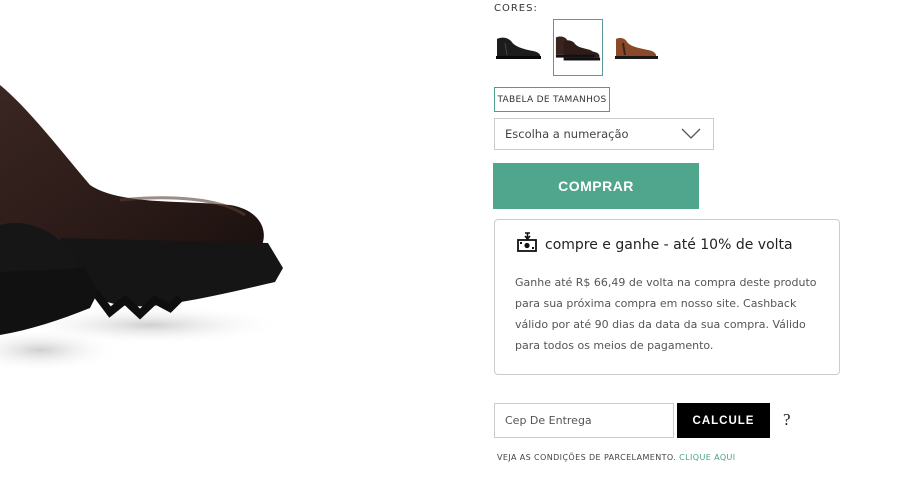 This screenshot has height=486, width=915. I want to click on size-select: Escolha a numeração, so click(604, 134).